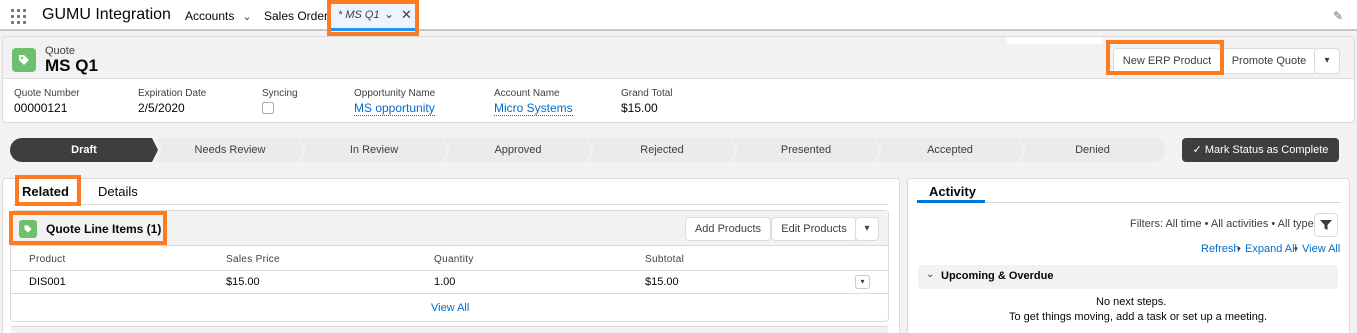 This screenshot has width=1357, height=333. What do you see at coordinates (445, 282) in the screenshot?
I see `quantity-cell: 1.00` at bounding box center [445, 282].